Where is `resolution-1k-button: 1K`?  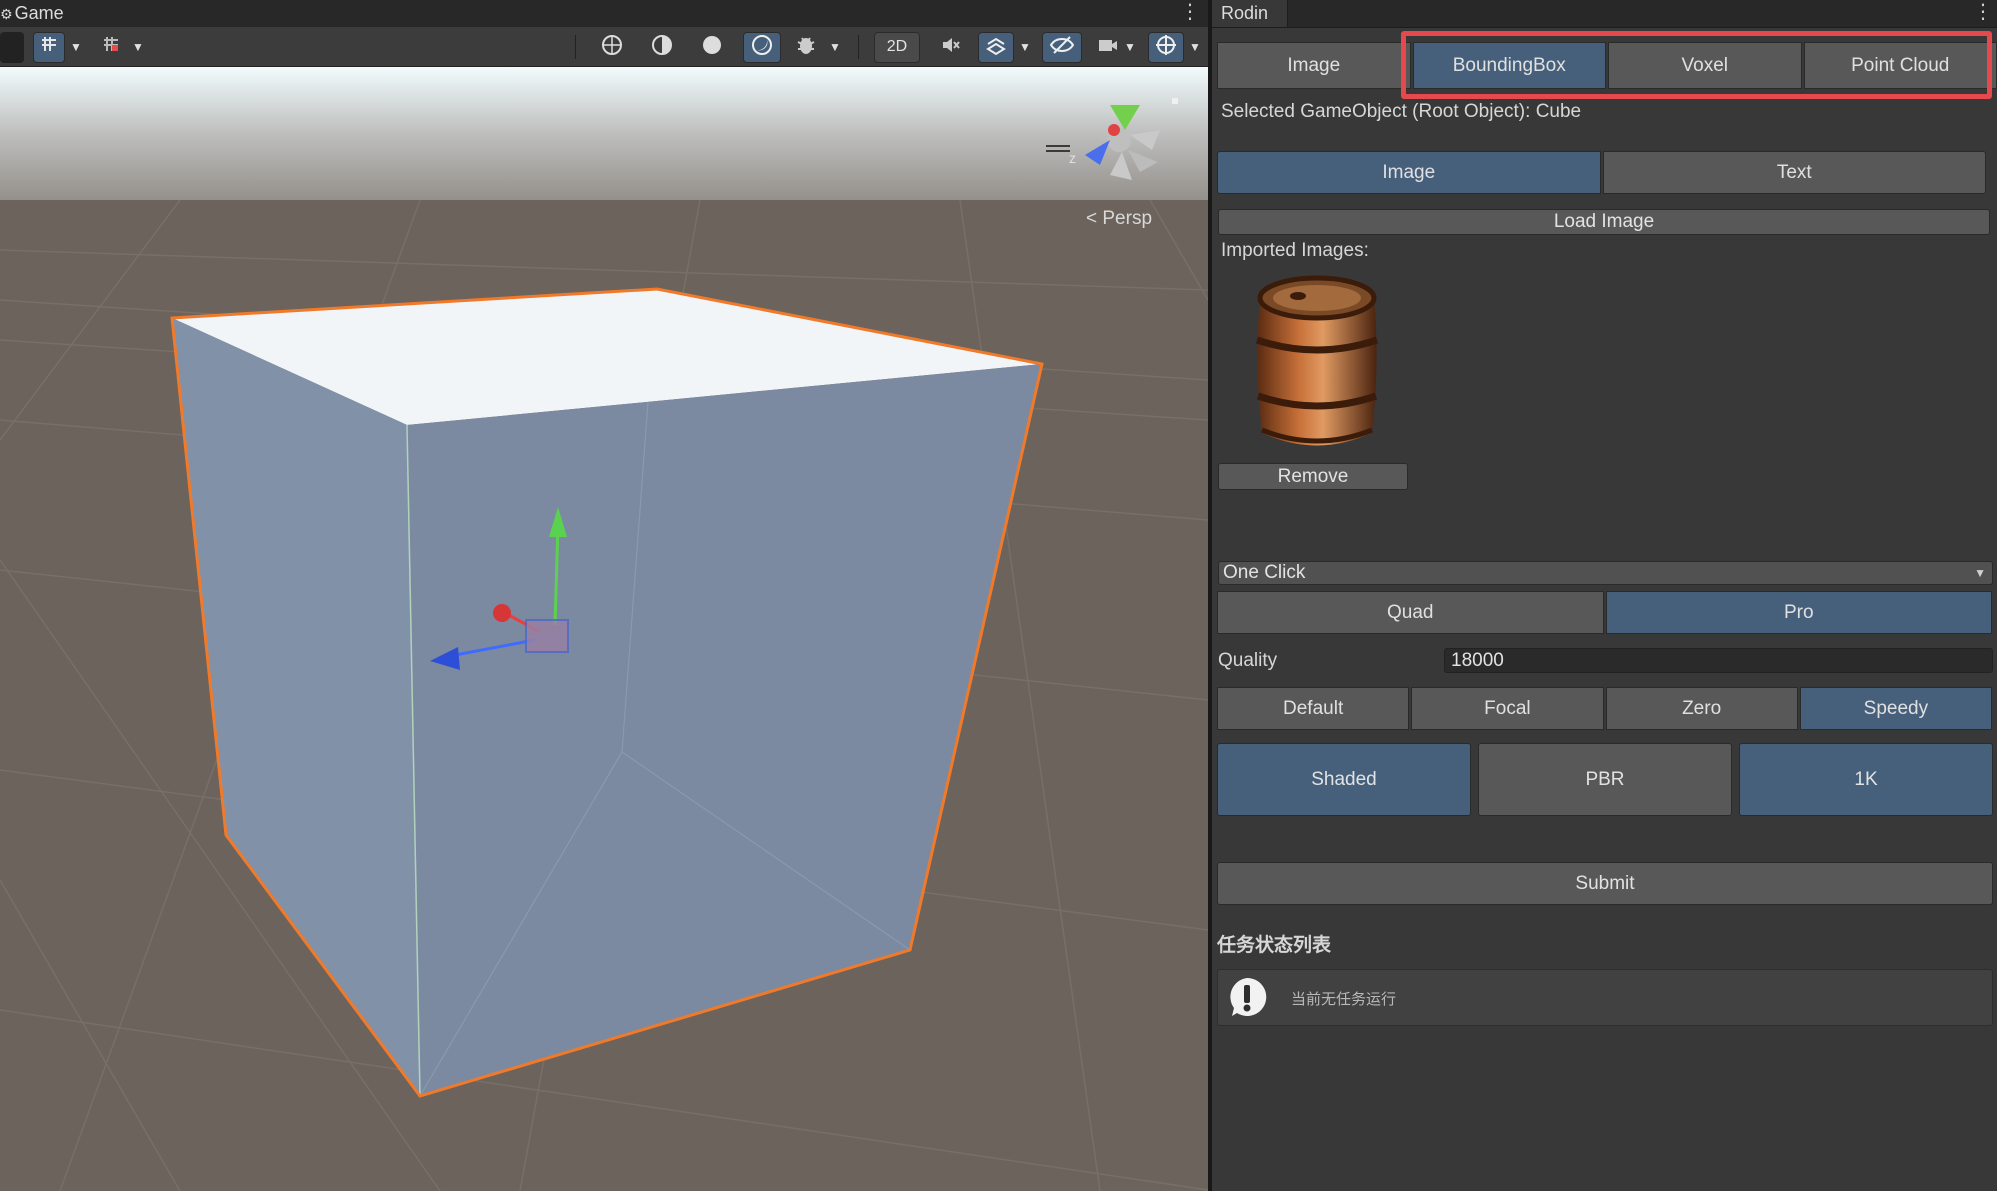
resolution-1k-button: 1K is located at coordinates (1866, 779).